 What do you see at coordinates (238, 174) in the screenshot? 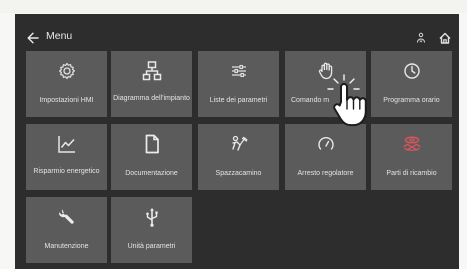
I see `tile-label: Spazzacamino` at bounding box center [238, 174].